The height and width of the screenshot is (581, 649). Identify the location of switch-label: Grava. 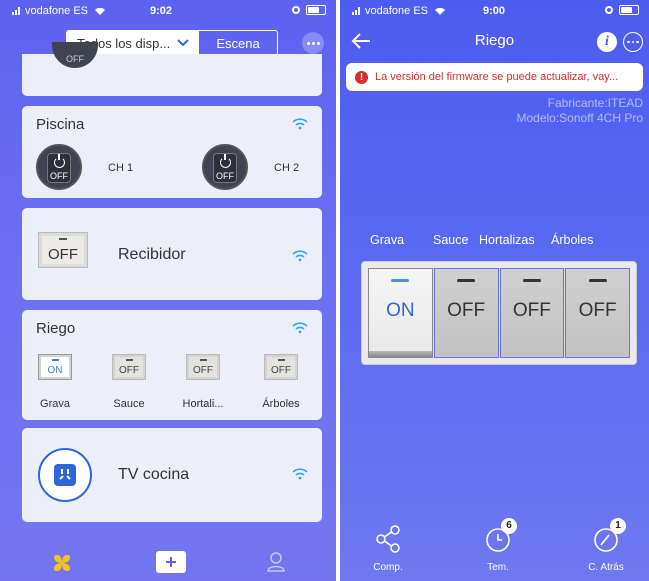
(55, 404).